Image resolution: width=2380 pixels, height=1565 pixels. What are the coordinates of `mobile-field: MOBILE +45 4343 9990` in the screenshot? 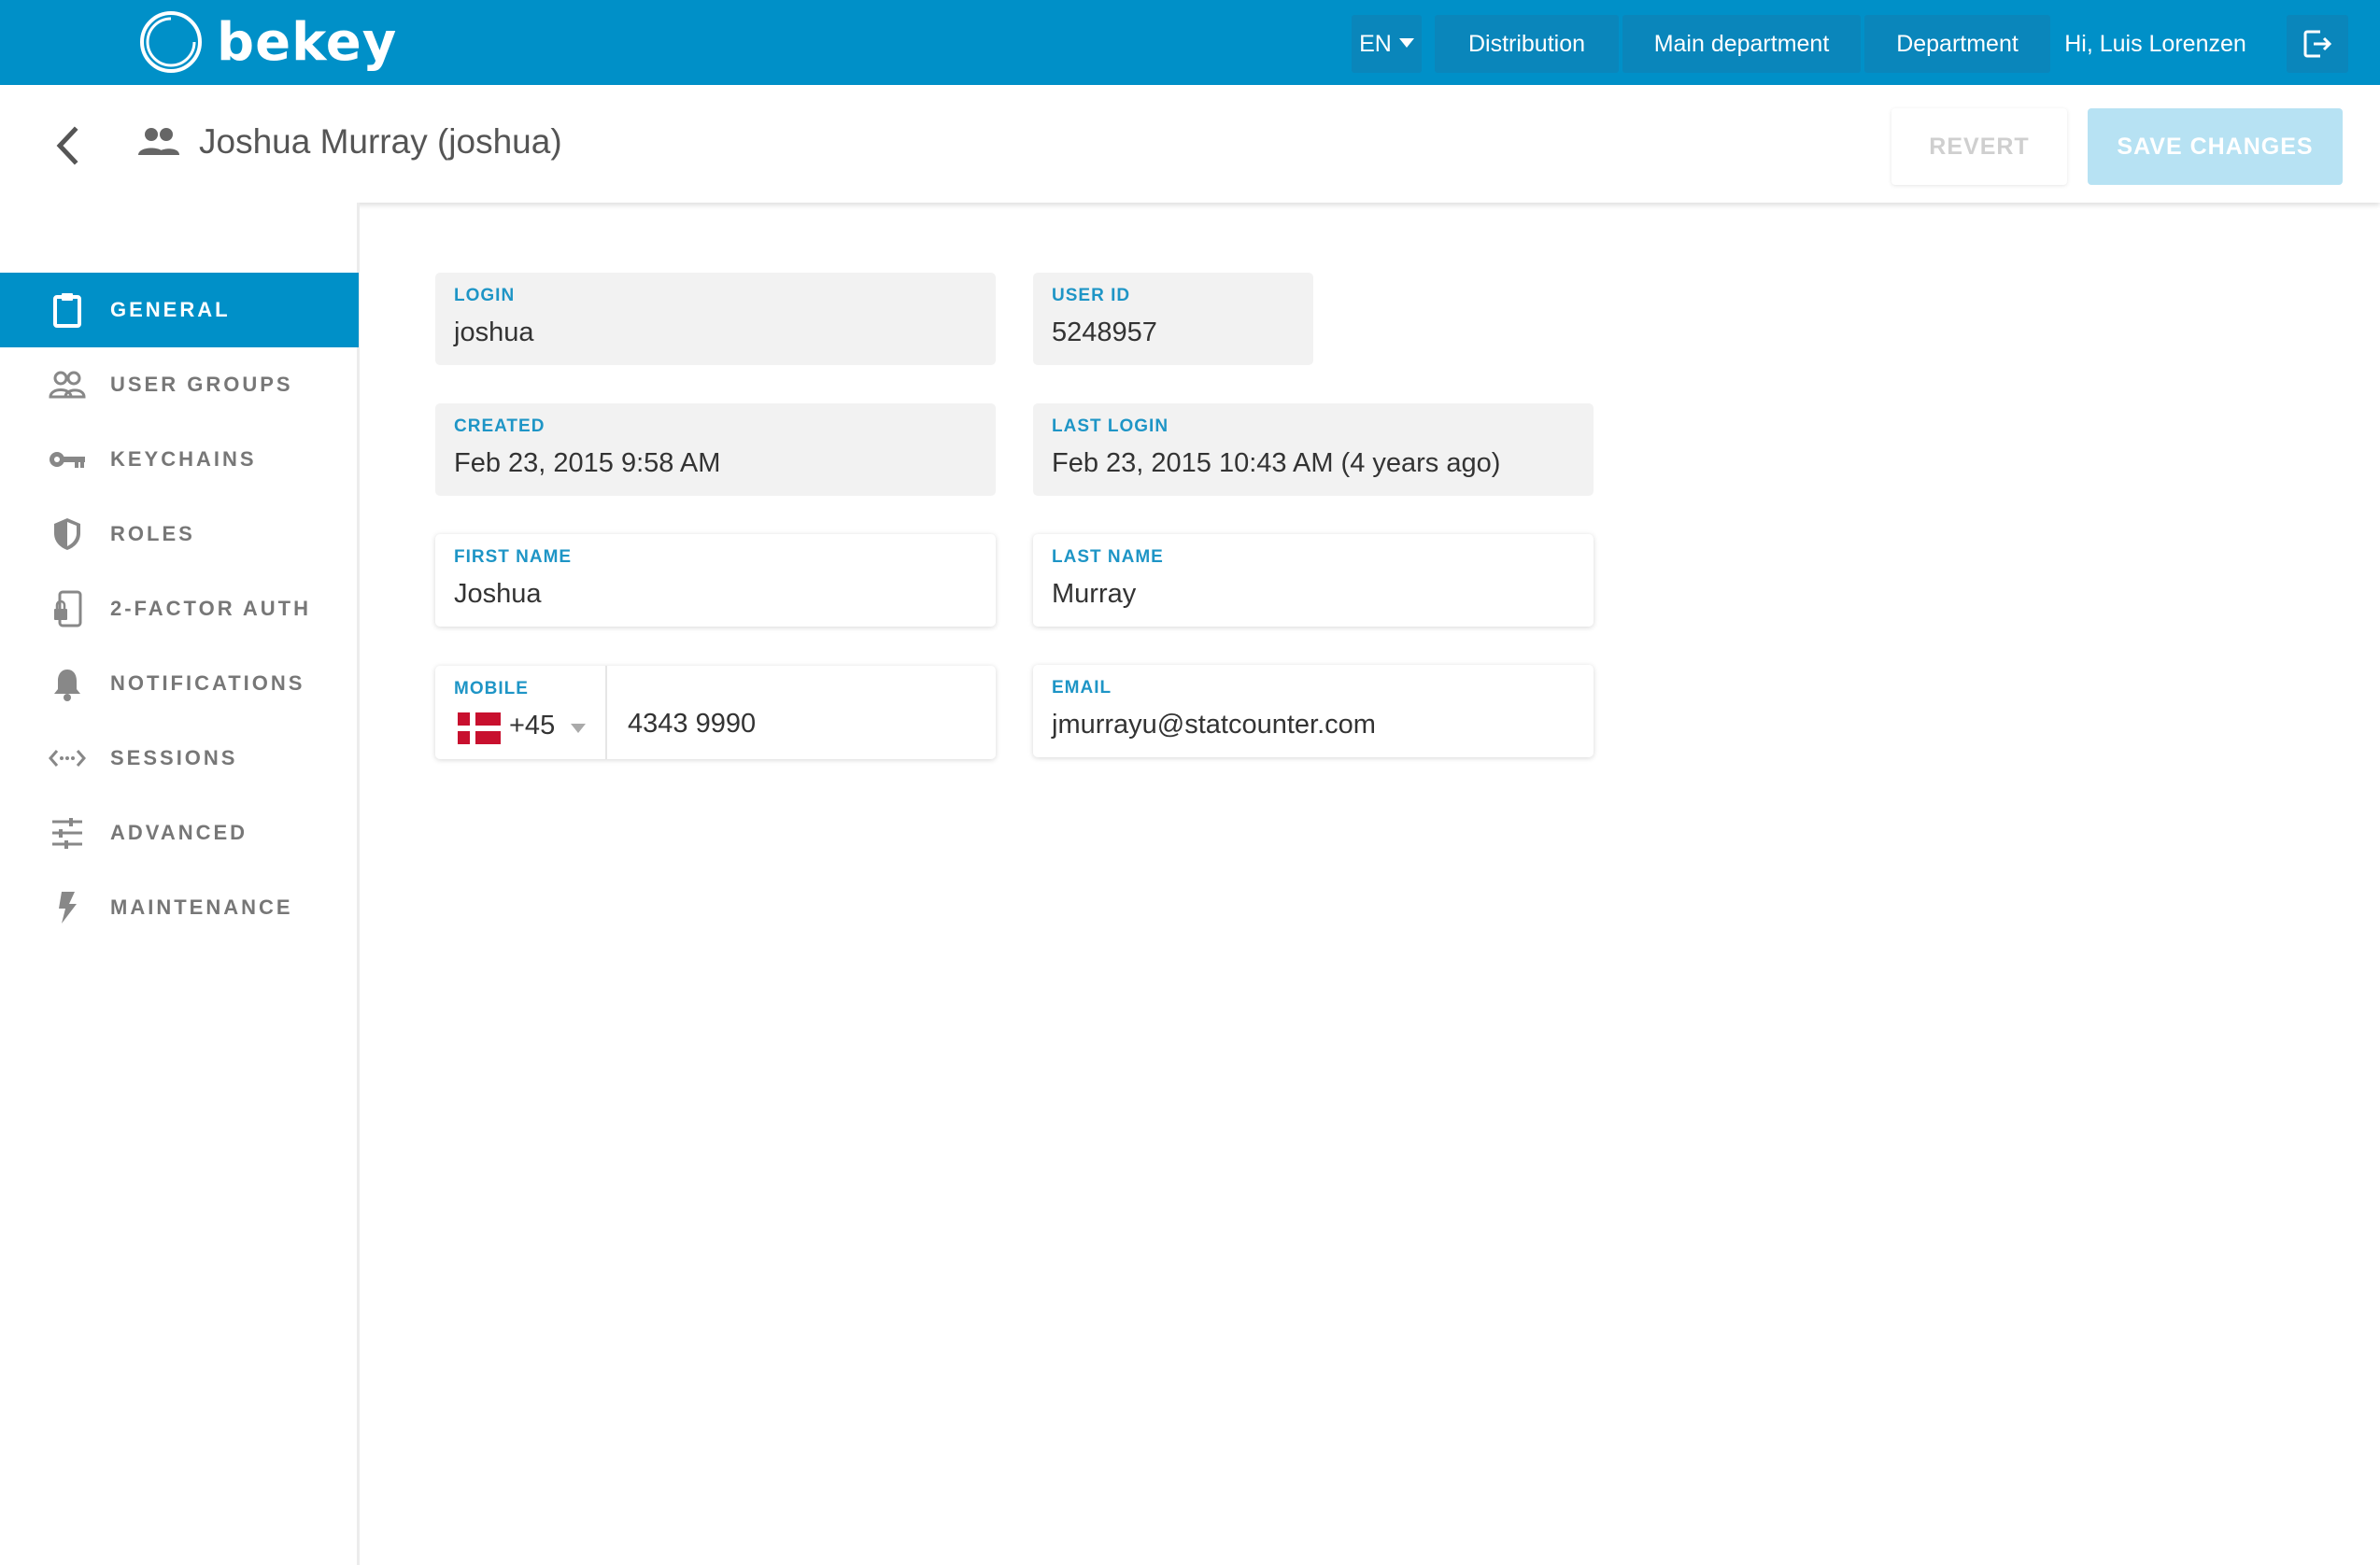 It's located at (715, 712).